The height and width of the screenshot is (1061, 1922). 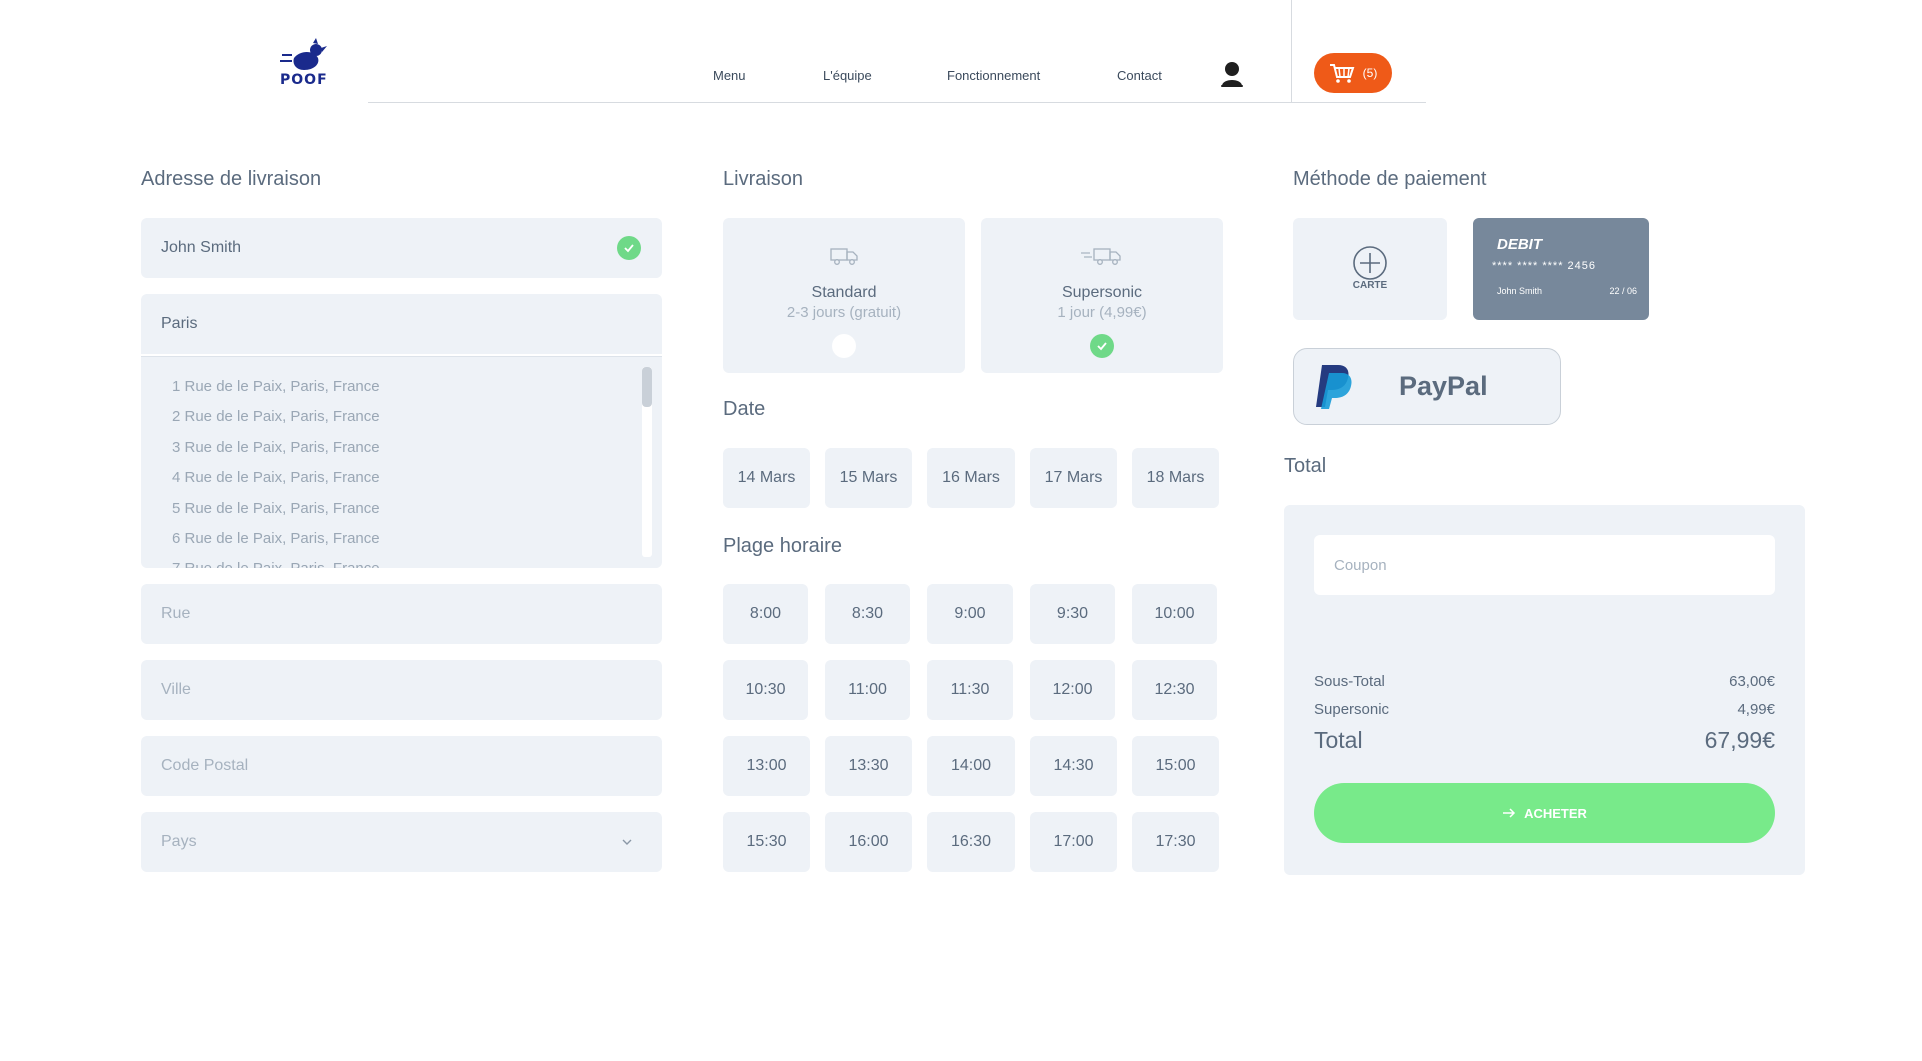 I want to click on date-option: 15 Mars, so click(x=868, y=478).